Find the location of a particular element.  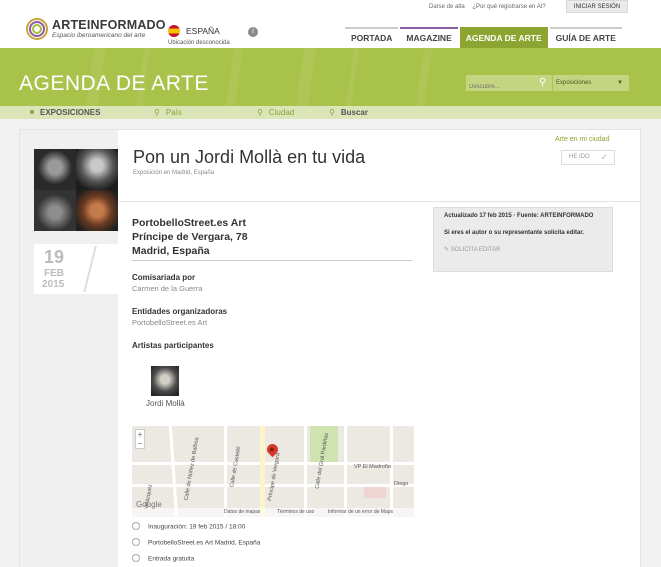

map-brand: Google is located at coordinates (149, 504).